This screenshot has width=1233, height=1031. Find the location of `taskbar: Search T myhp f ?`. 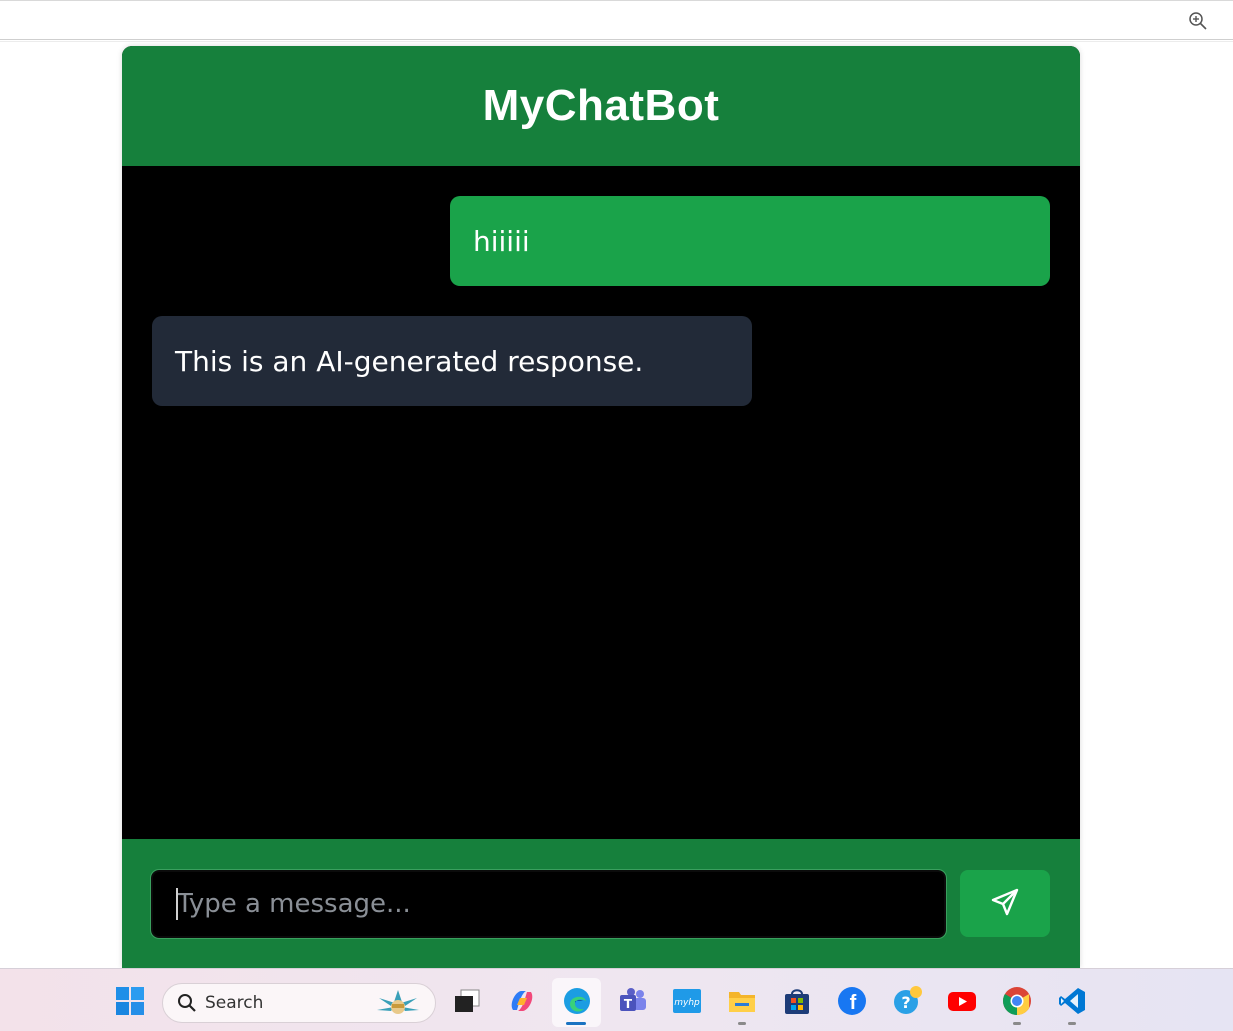

taskbar: Search T myhp f ? is located at coordinates (616, 999).